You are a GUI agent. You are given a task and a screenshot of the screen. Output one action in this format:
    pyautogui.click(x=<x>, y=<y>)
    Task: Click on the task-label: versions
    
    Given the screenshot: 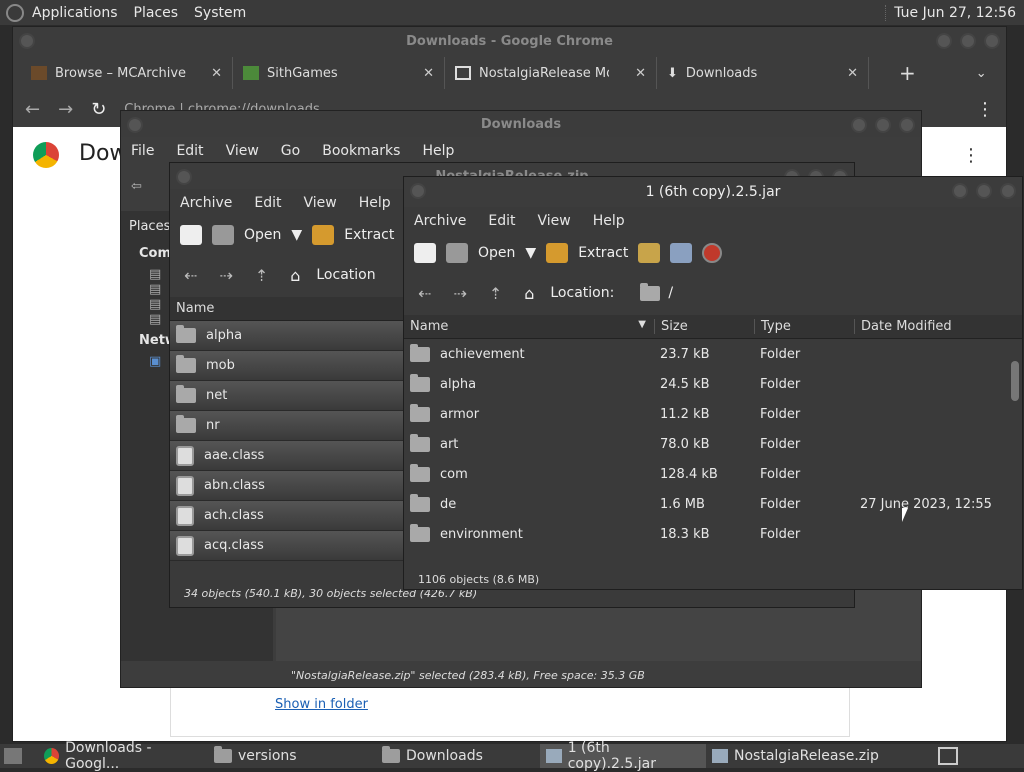 What is the action you would take?
    pyautogui.click(x=267, y=756)
    